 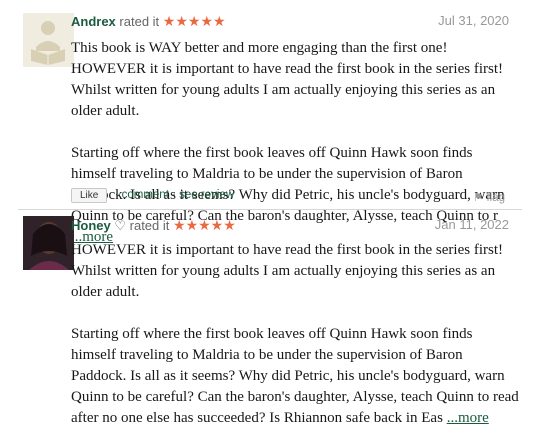 What do you see at coordinates (270, 209) in the screenshot?
I see `divider` at bounding box center [270, 209].